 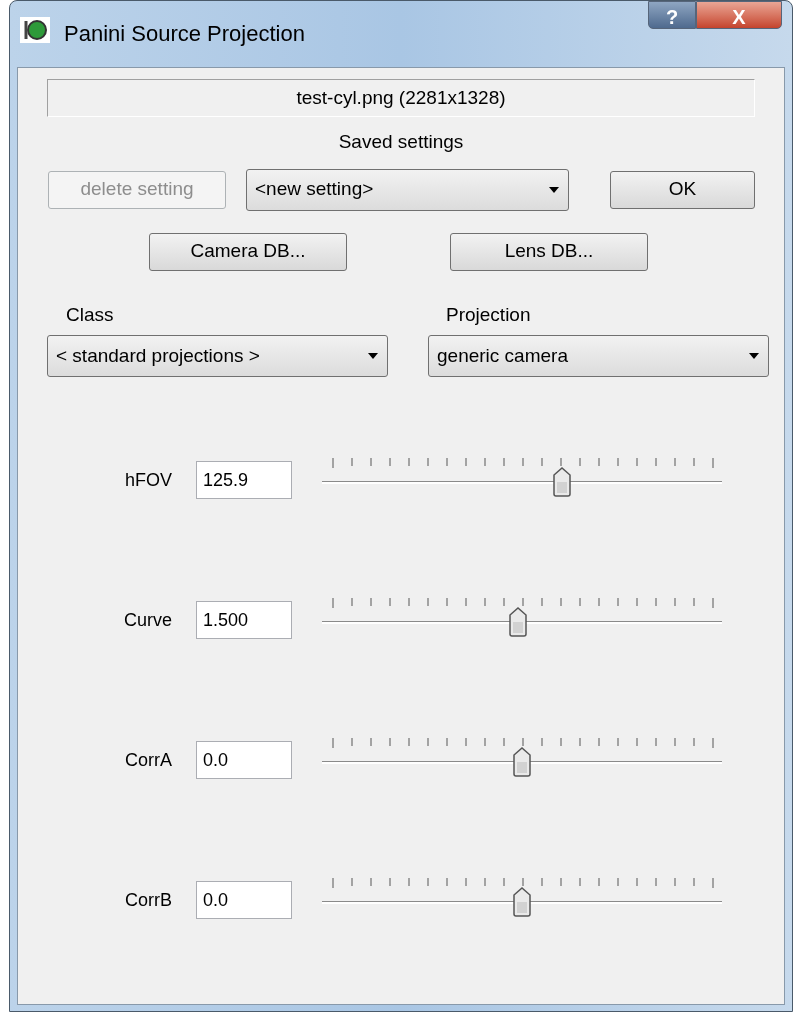 What do you see at coordinates (148, 480) in the screenshot?
I see `parameter-label: hFOV` at bounding box center [148, 480].